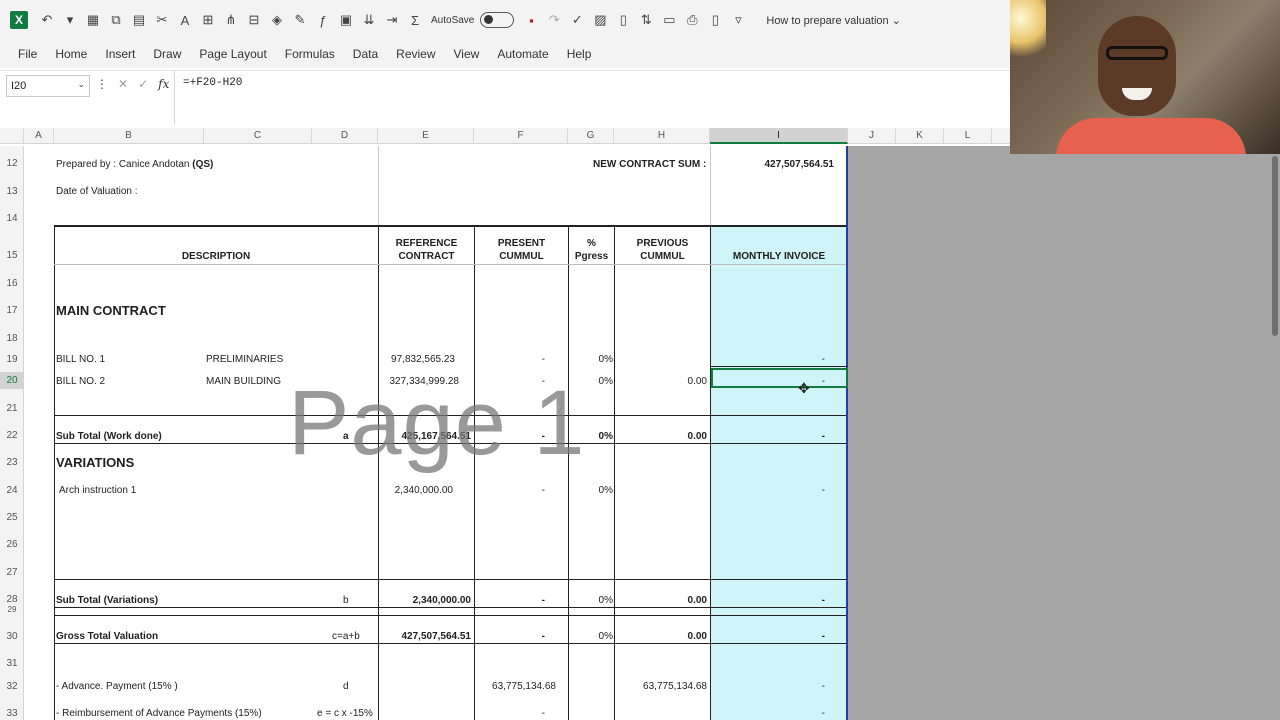 The width and height of the screenshot is (1280, 720). What do you see at coordinates (12, 338) in the screenshot?
I see `row-header: 18` at bounding box center [12, 338].